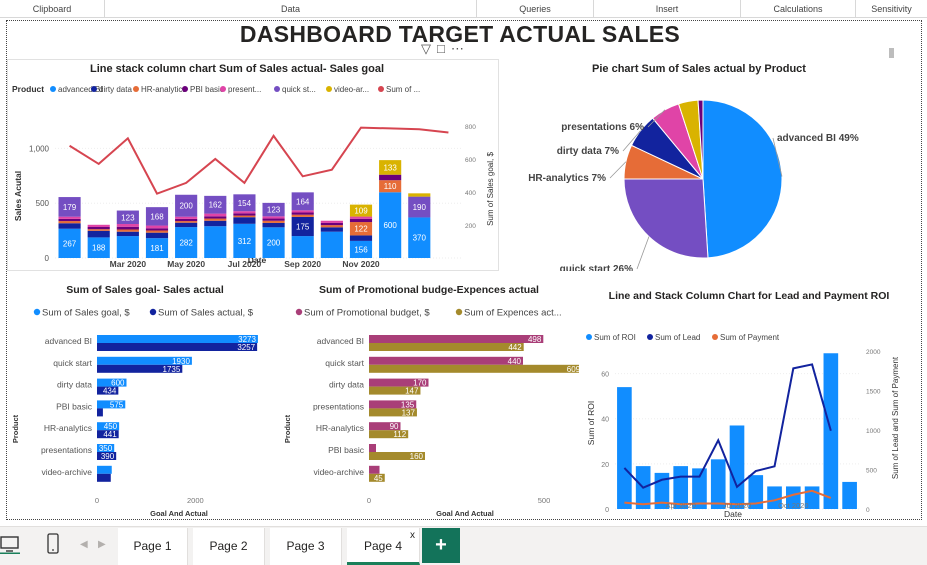 This screenshot has height=565, width=927. I want to click on ribbon-clipboard: Clipboard, so click(52, 9).